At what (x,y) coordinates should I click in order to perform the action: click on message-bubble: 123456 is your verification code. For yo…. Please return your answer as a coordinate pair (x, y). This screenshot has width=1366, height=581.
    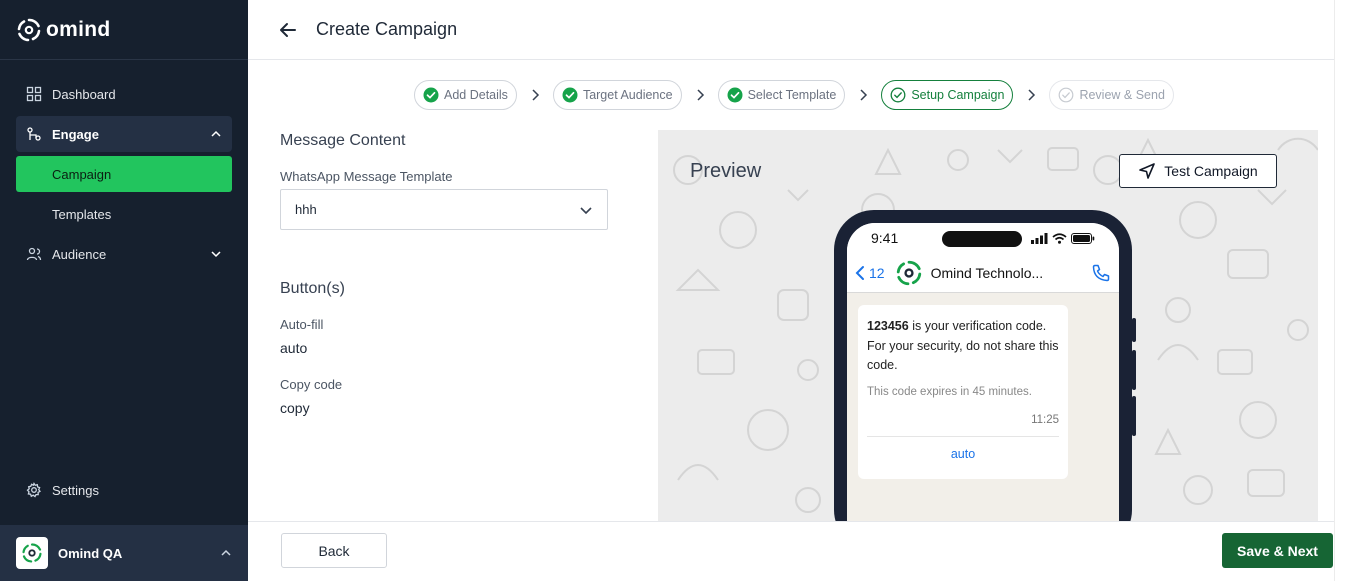
    Looking at the image, I should click on (963, 392).